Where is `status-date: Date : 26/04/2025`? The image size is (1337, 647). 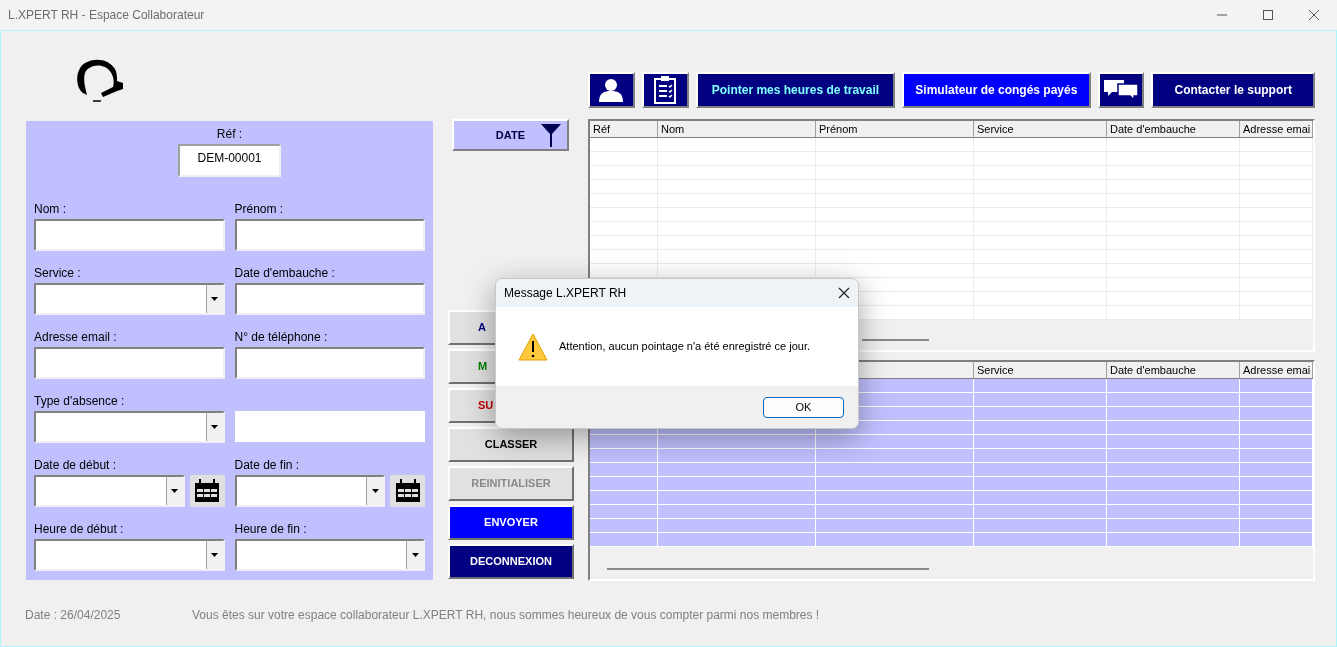 status-date: Date : 26/04/2025 is located at coordinates (73, 615).